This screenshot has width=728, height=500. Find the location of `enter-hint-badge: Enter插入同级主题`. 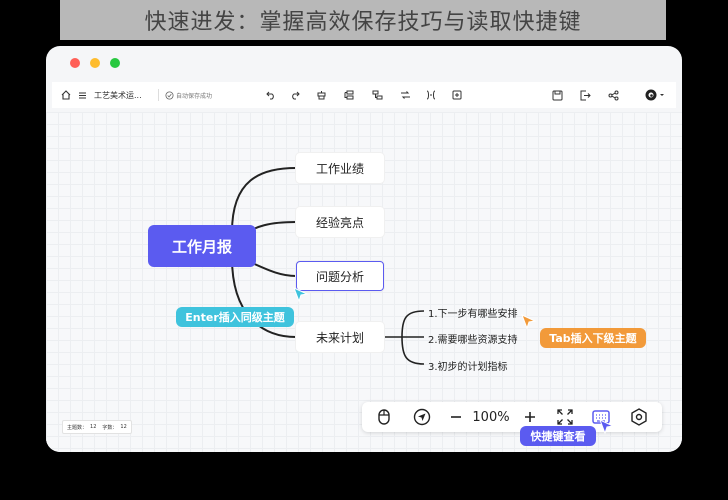

enter-hint-badge: Enter插入同级主题 is located at coordinates (235, 317).